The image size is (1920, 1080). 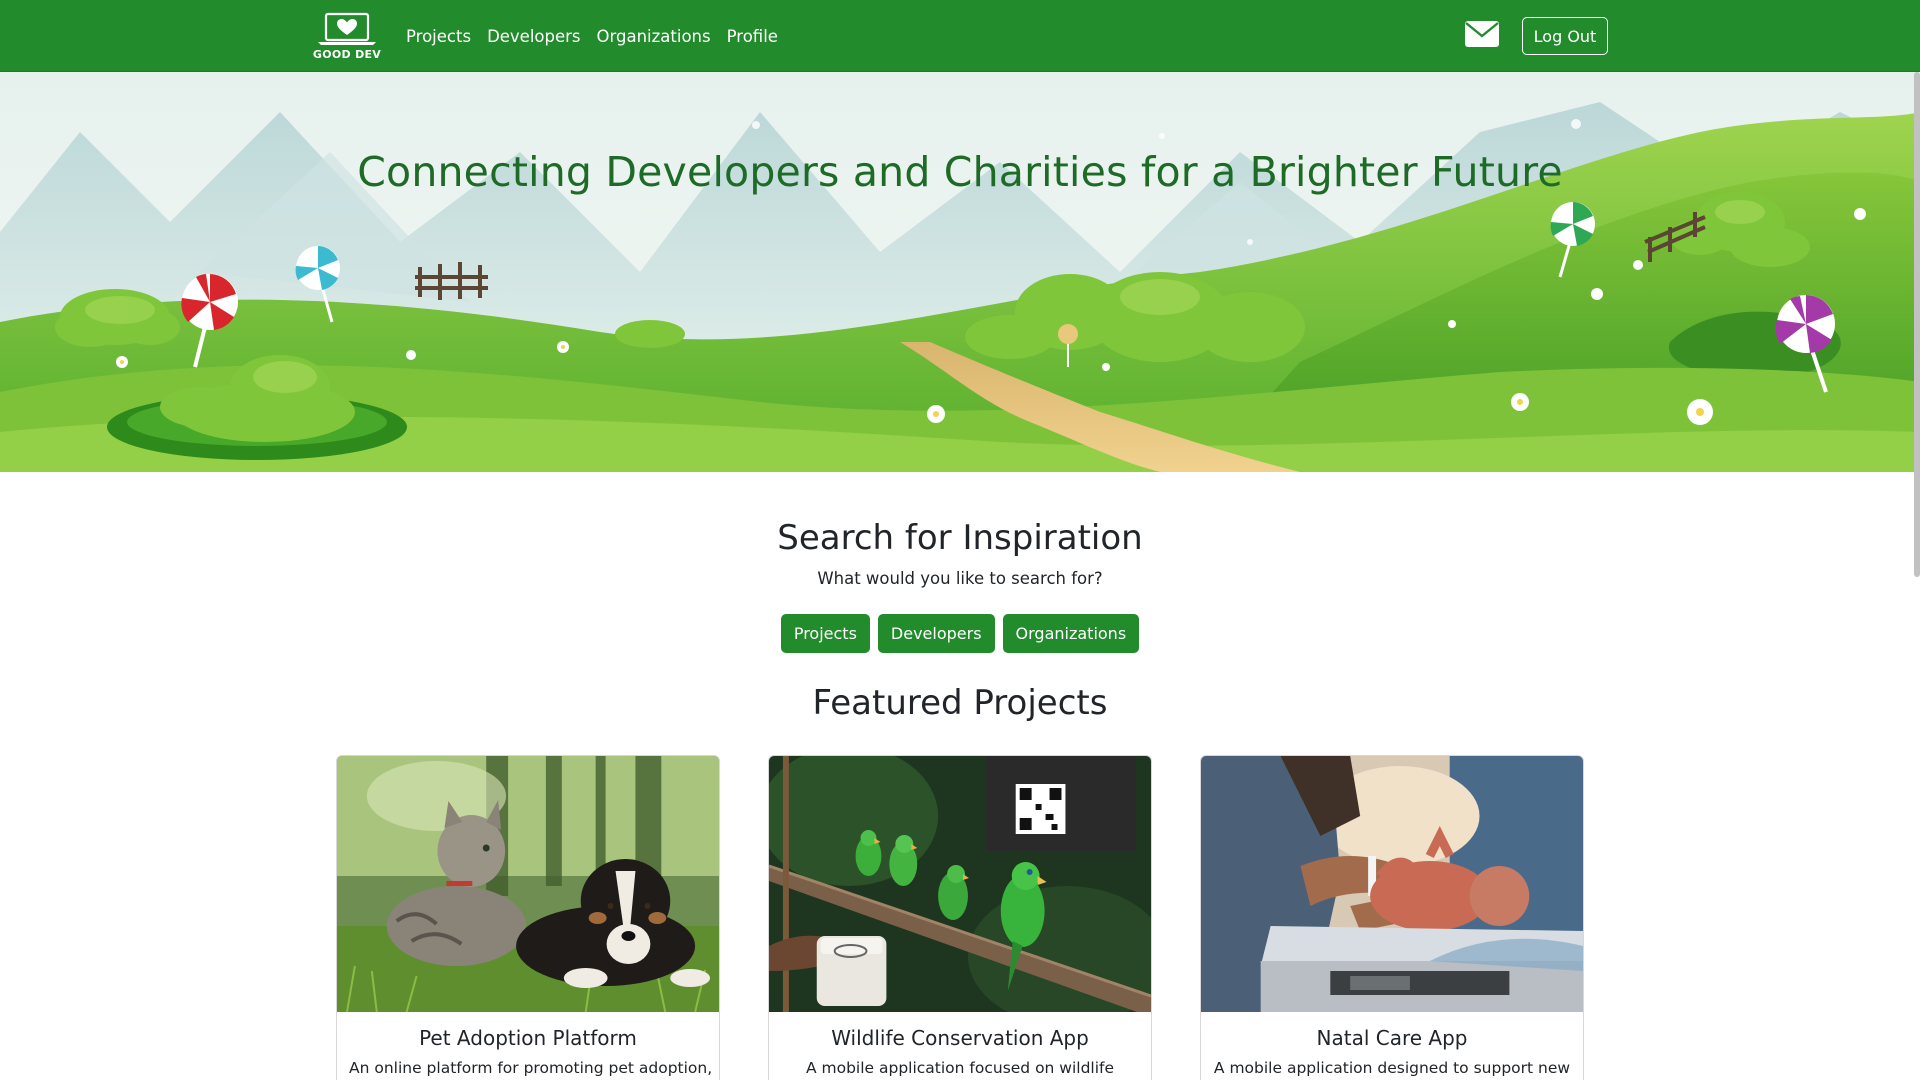 I want to click on search-heading: Search for Inspiration, so click(x=960, y=538).